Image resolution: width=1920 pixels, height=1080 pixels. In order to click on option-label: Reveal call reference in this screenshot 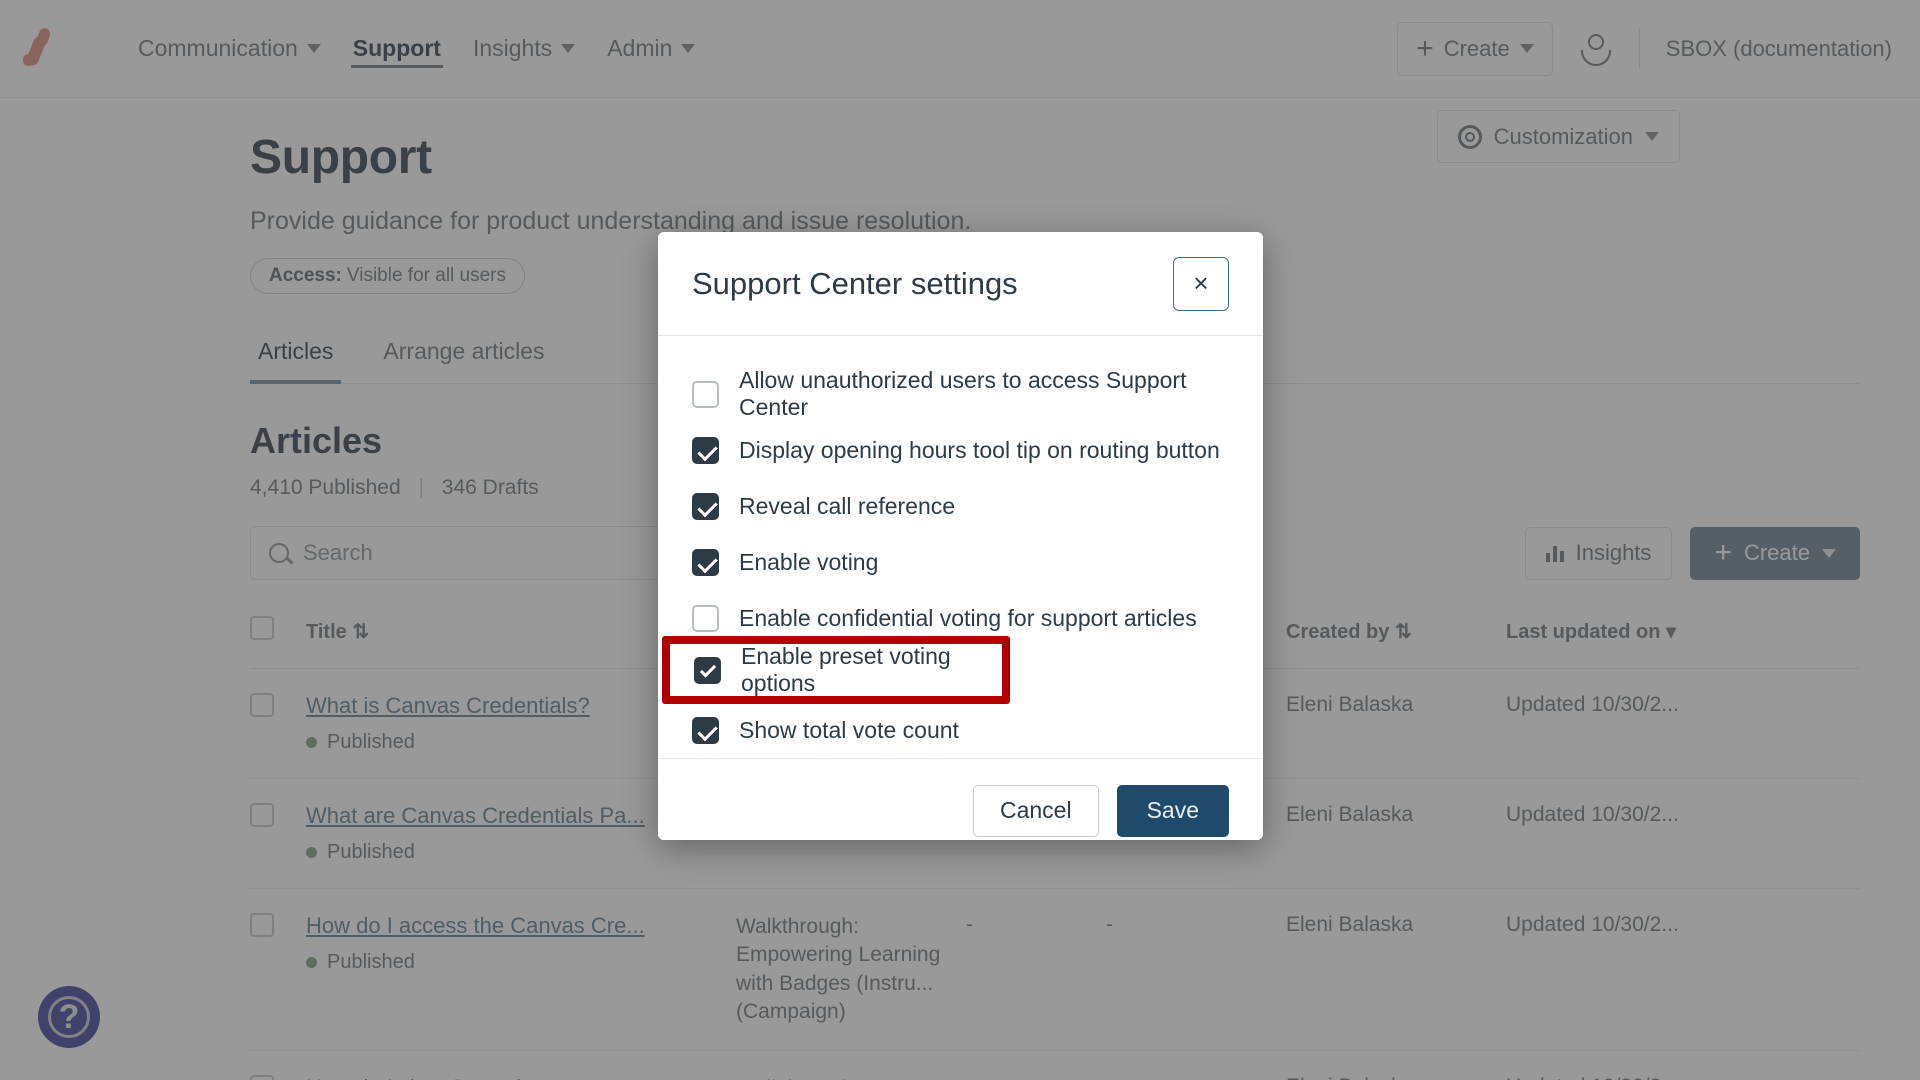, I will do `click(847, 505)`.